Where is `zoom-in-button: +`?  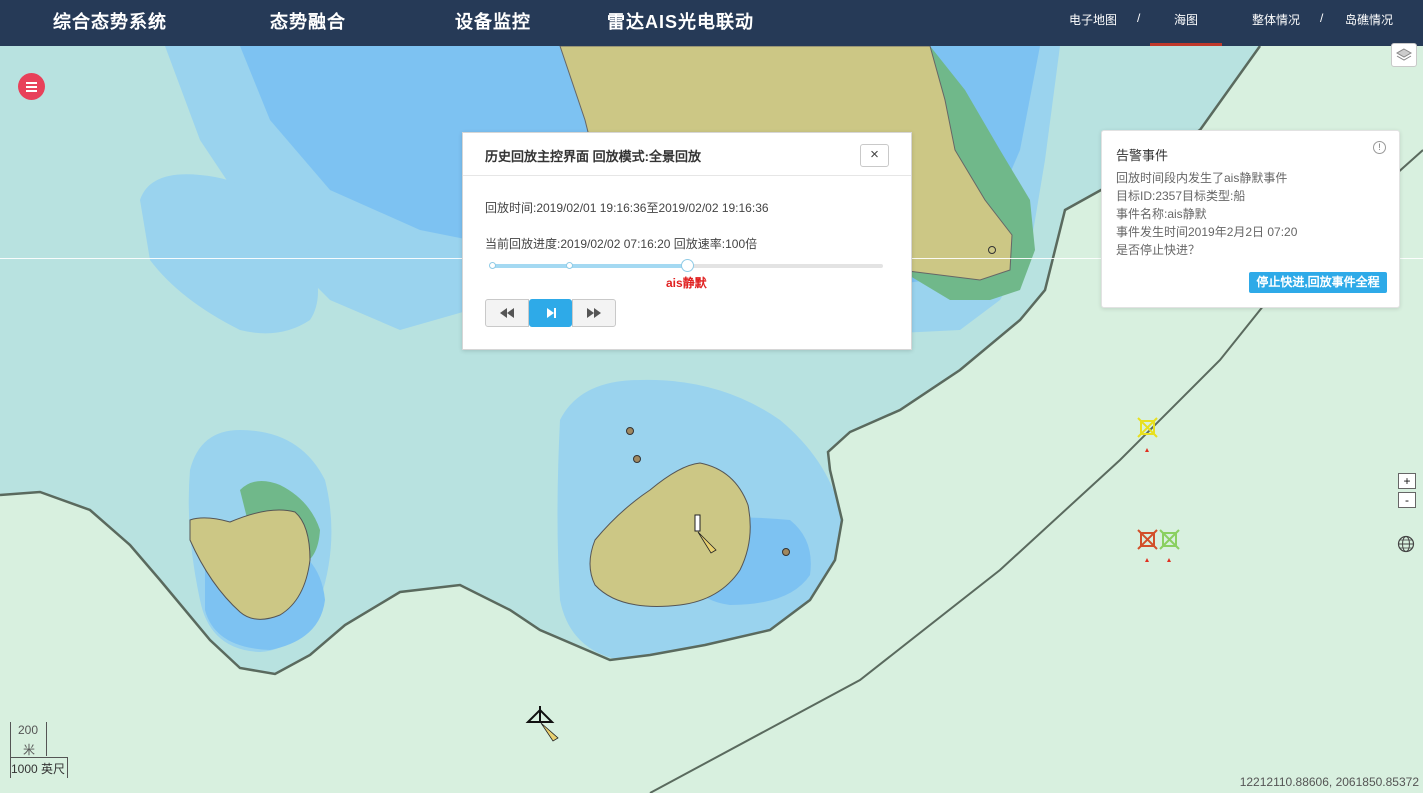 zoom-in-button: + is located at coordinates (1407, 481).